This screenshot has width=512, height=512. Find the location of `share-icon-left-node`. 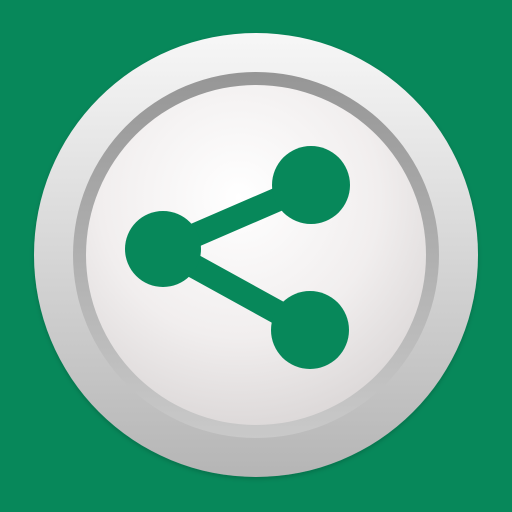

share-icon-left-node is located at coordinates (163, 249).